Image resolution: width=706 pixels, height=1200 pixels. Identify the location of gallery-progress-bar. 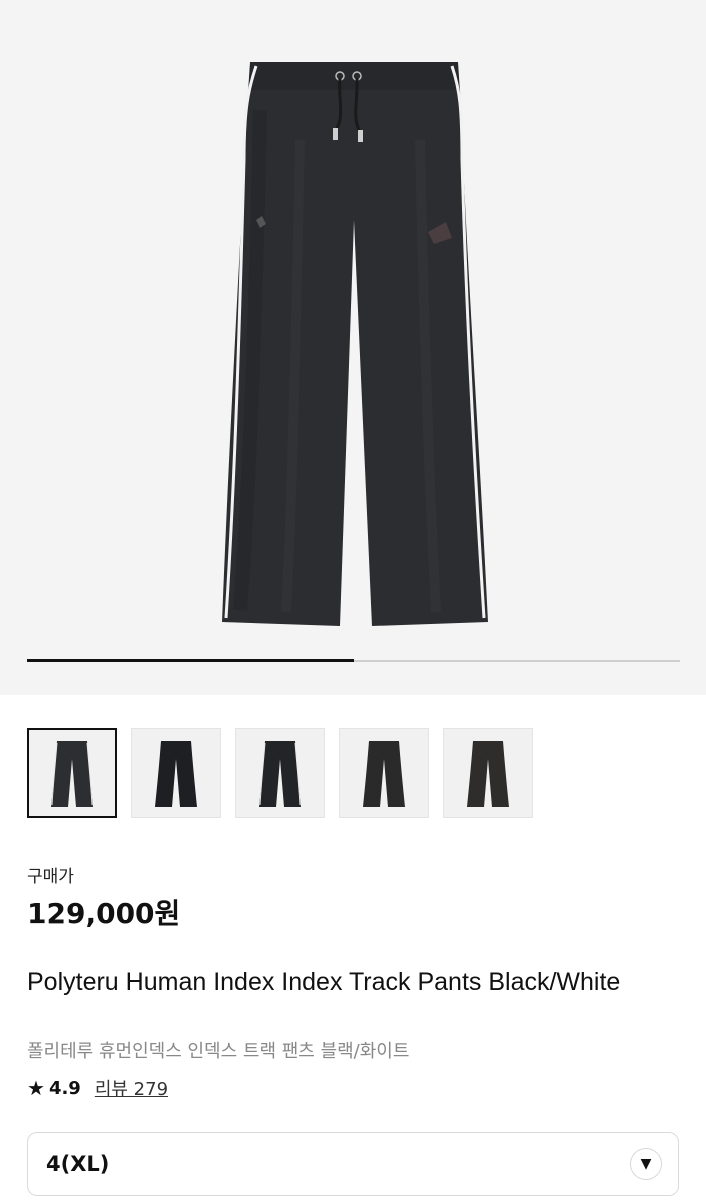
(353, 660).